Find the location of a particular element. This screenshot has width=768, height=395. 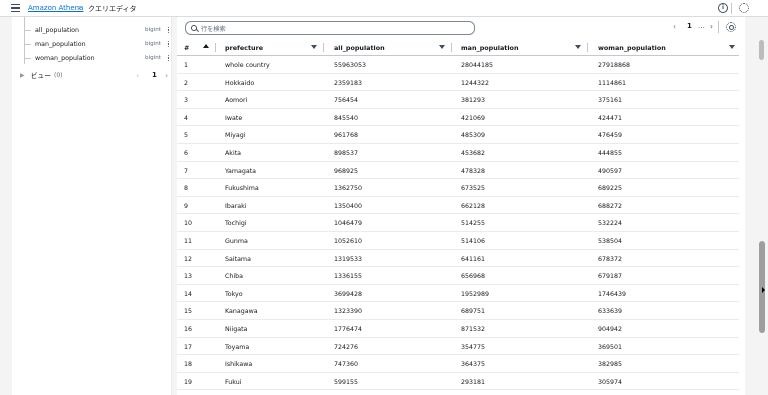

cell-index: 15 is located at coordinates (188, 312).